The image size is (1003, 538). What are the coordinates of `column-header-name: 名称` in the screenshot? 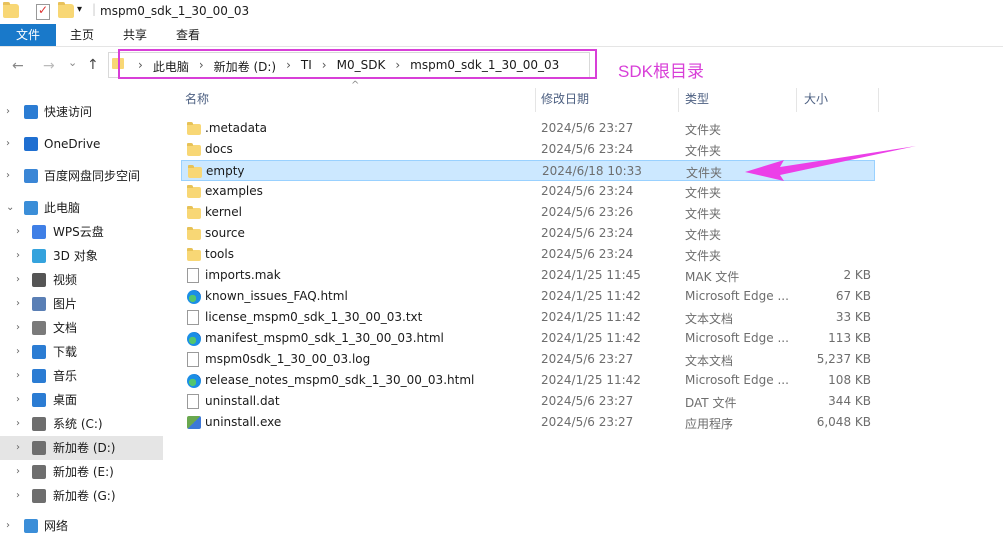 It's located at (197, 99).